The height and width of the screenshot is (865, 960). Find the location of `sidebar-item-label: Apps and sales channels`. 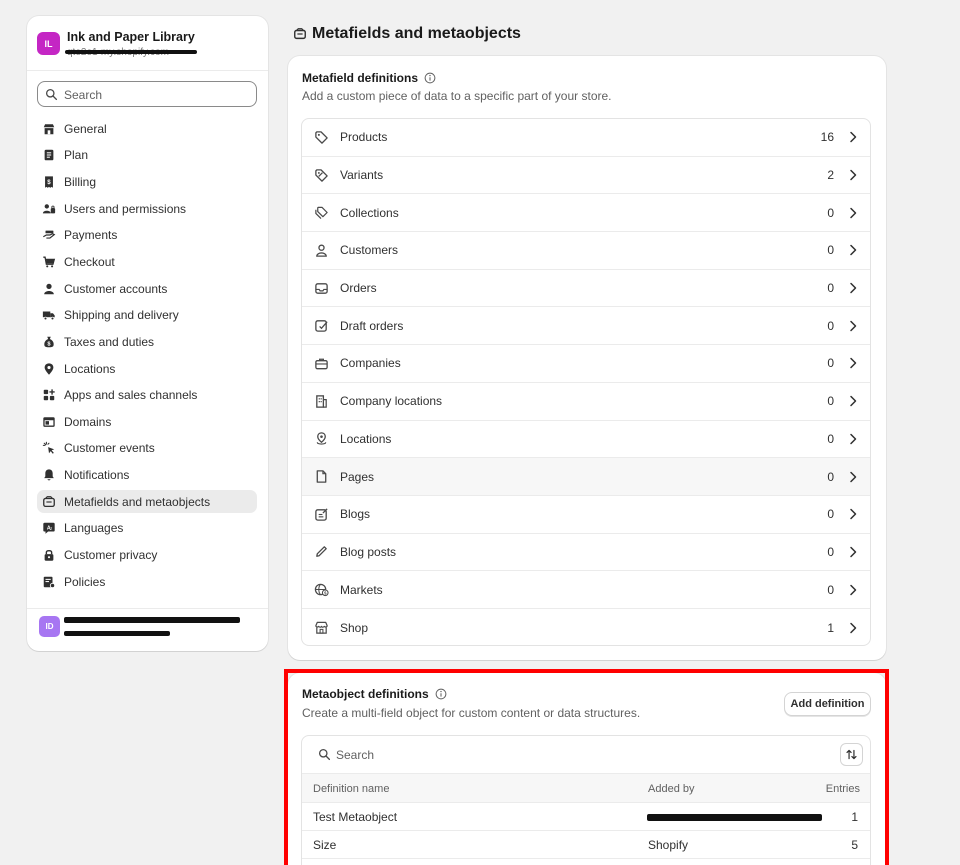

sidebar-item-label: Apps and sales channels is located at coordinates (131, 395).